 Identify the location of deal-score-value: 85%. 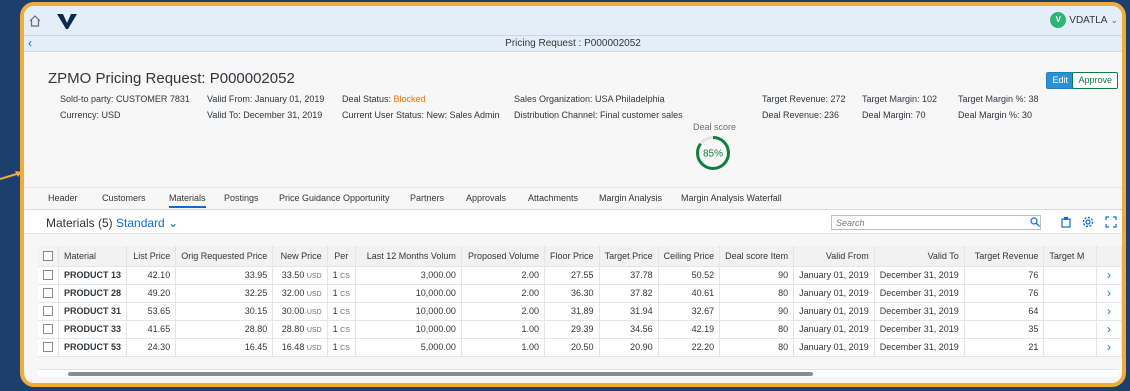
(713, 154).